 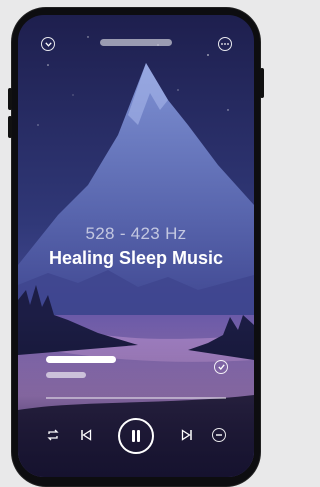 What do you see at coordinates (10, 127) in the screenshot?
I see `volume-down-button` at bounding box center [10, 127].